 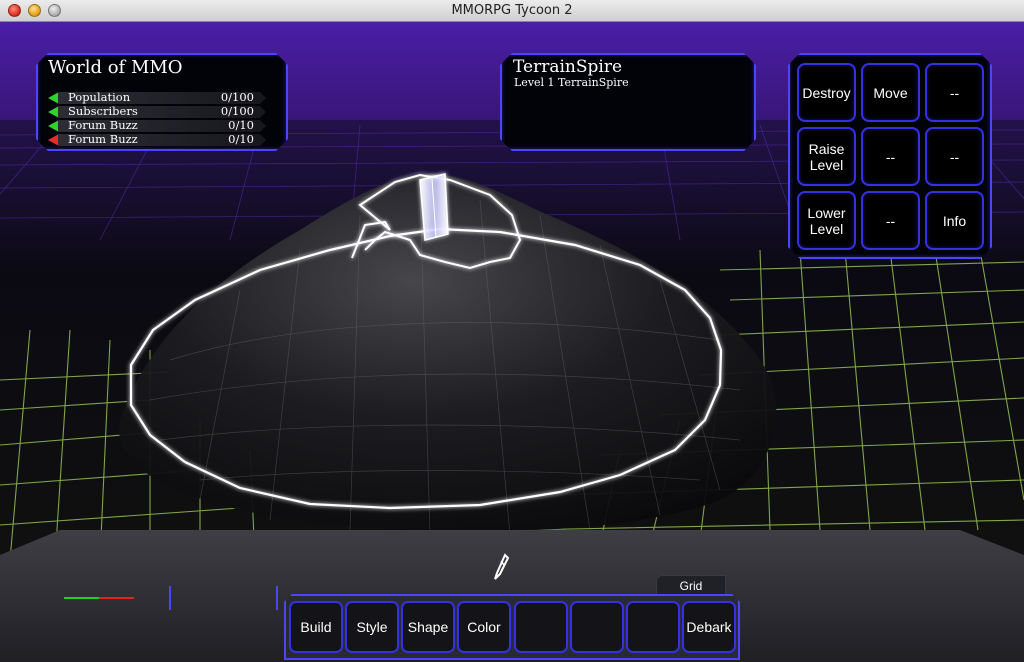 I want to click on selection-title: TerrainSpire, so click(x=568, y=67).